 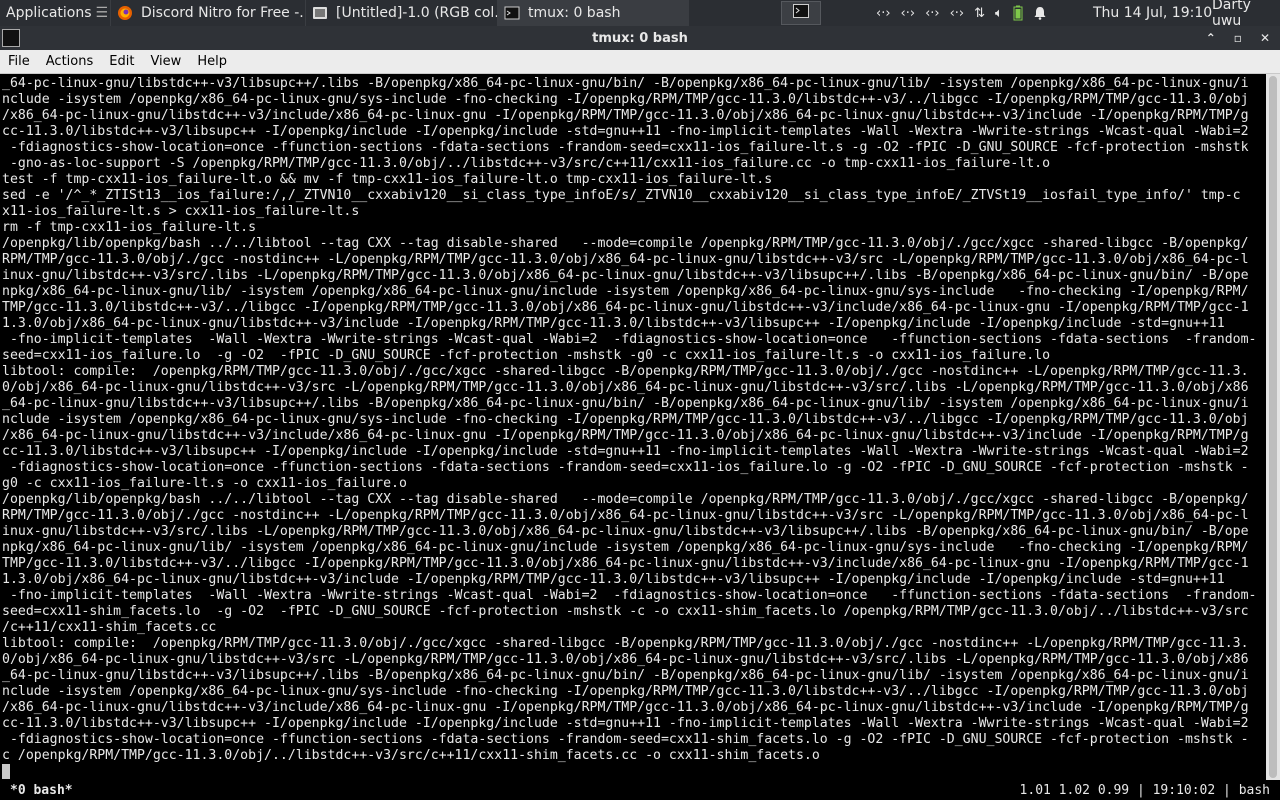 I want to click on applications-label: Applications, so click(x=49, y=13).